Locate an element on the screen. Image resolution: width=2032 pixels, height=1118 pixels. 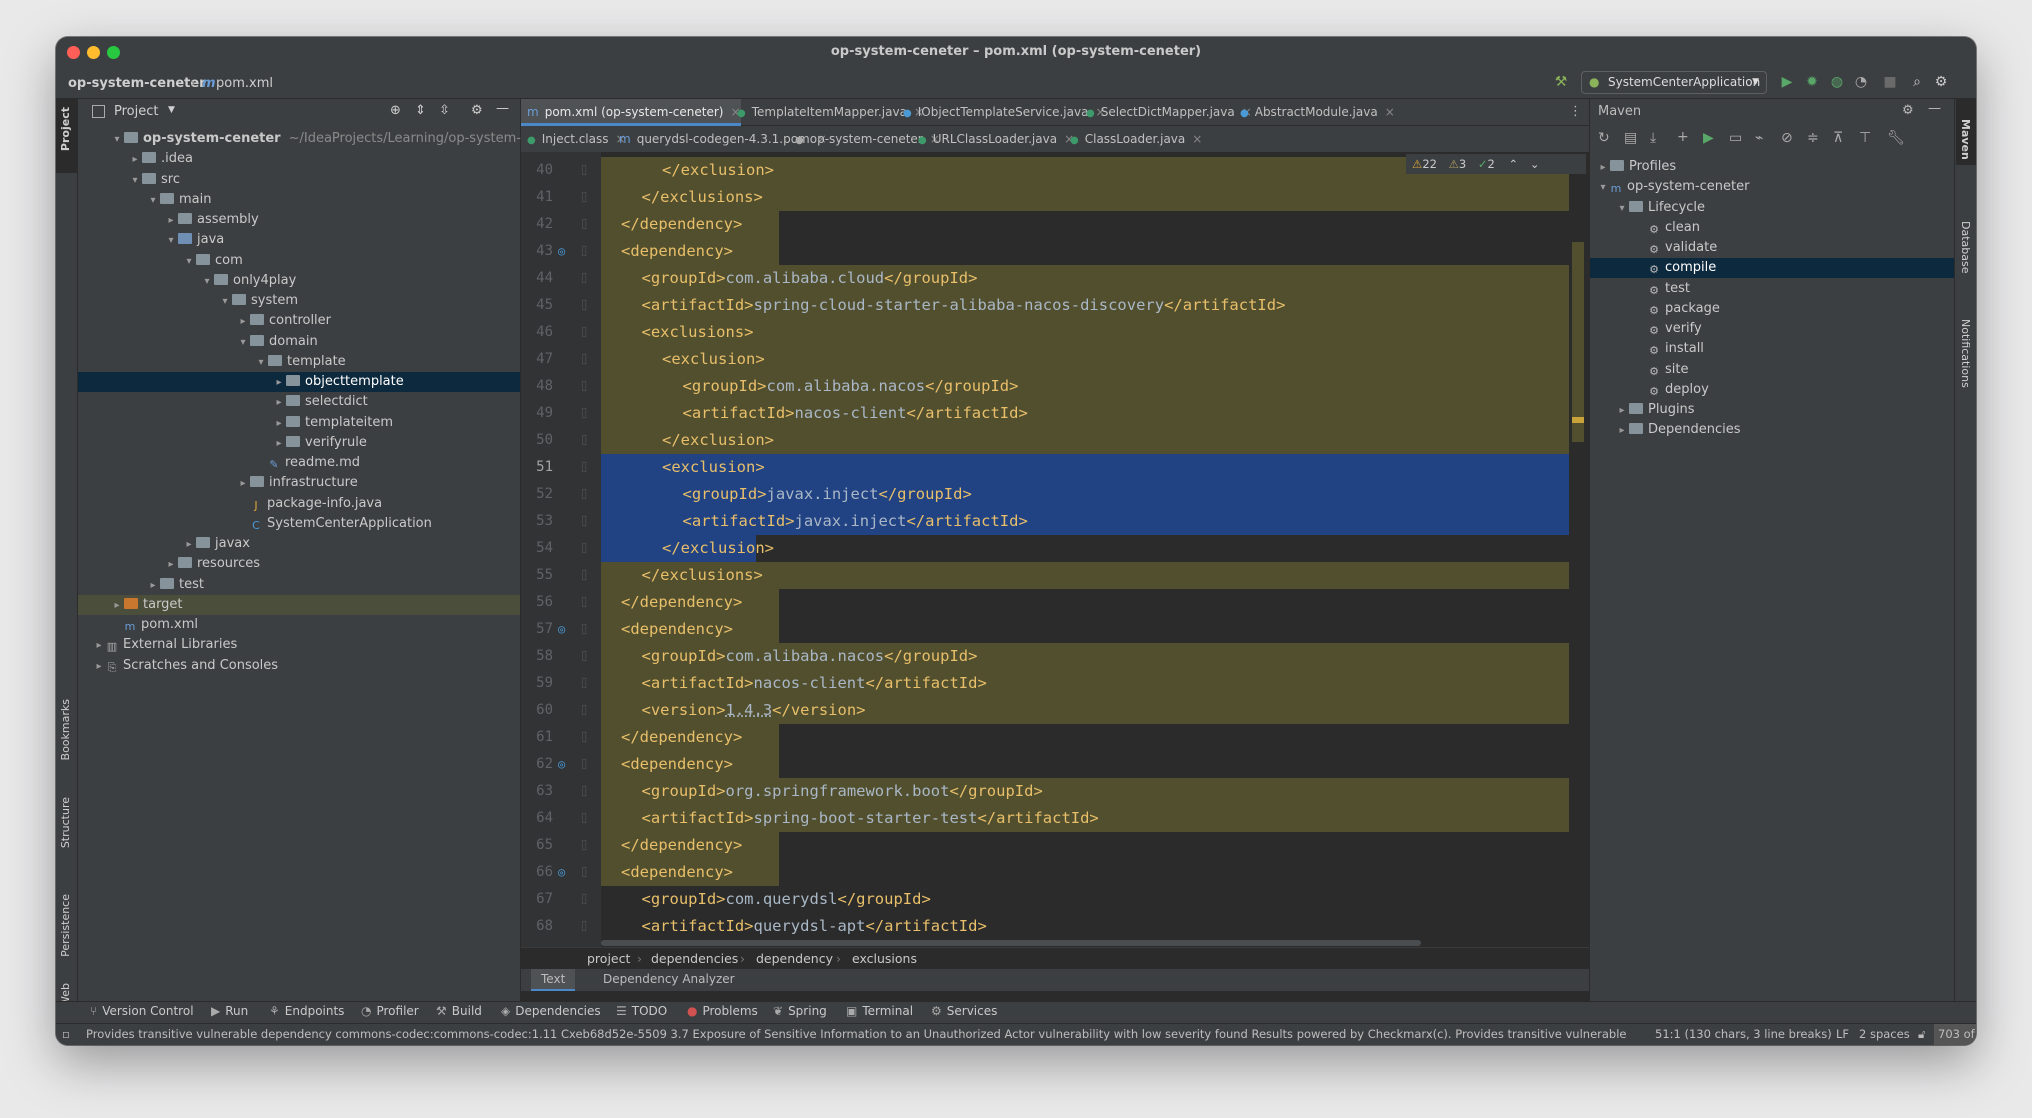
breadcrumb-dependencies: dependencies is located at coordinates (694, 958).